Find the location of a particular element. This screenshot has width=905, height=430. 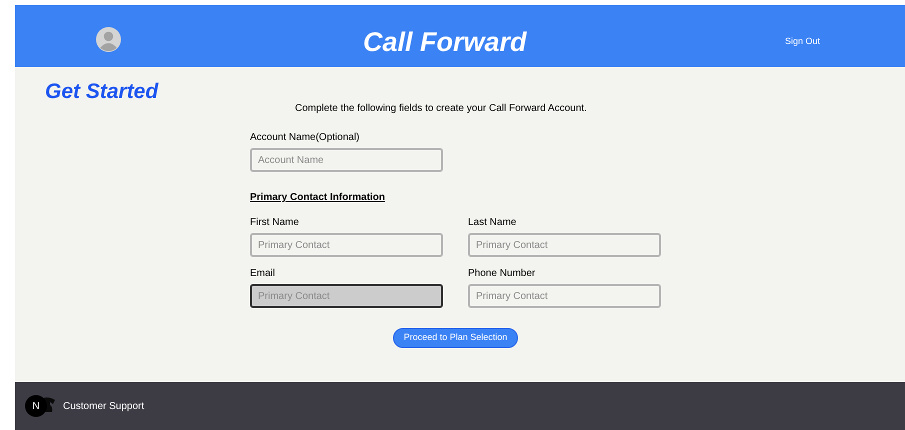

field-label: Last Name is located at coordinates (493, 223).